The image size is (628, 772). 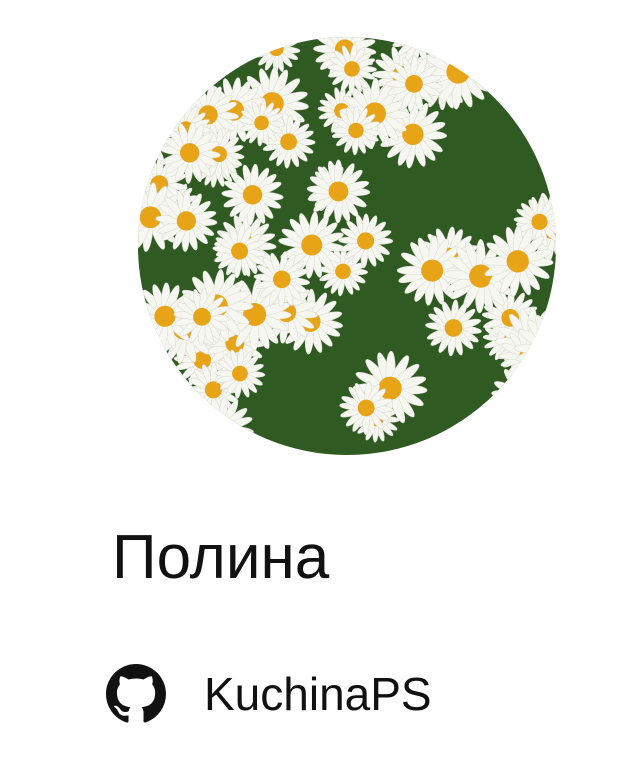 What do you see at coordinates (318, 694) in the screenshot?
I see `github-username: KuchinaPS` at bounding box center [318, 694].